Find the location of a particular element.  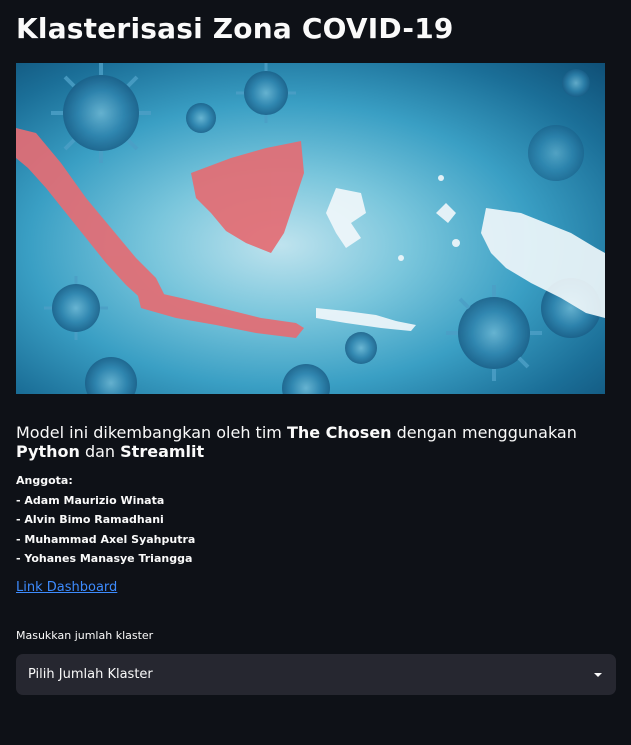

team-name: The Chosen is located at coordinates (339, 432).